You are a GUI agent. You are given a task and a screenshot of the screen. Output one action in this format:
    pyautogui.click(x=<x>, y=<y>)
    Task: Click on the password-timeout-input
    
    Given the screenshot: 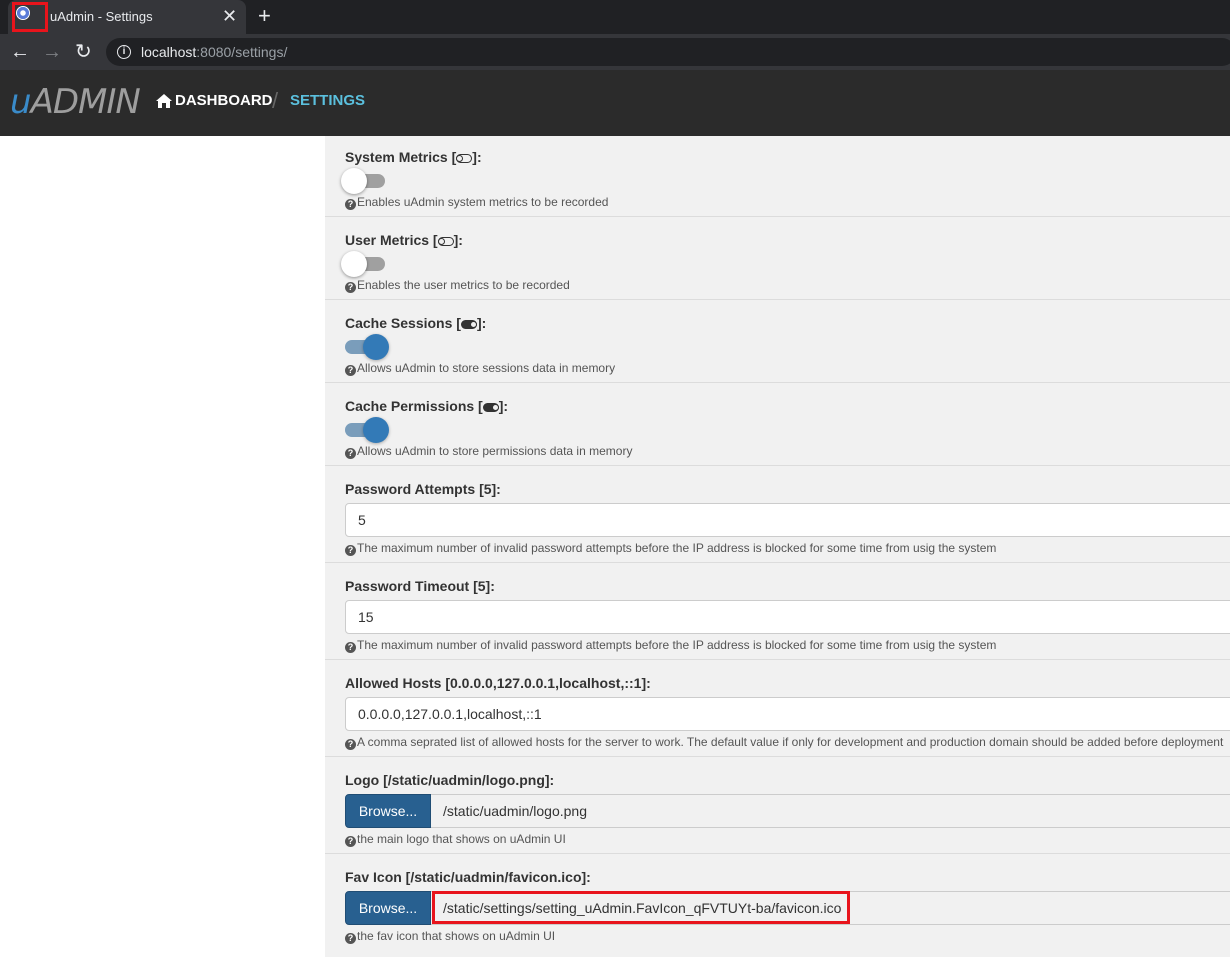 What is the action you would take?
    pyautogui.click(x=787, y=617)
    